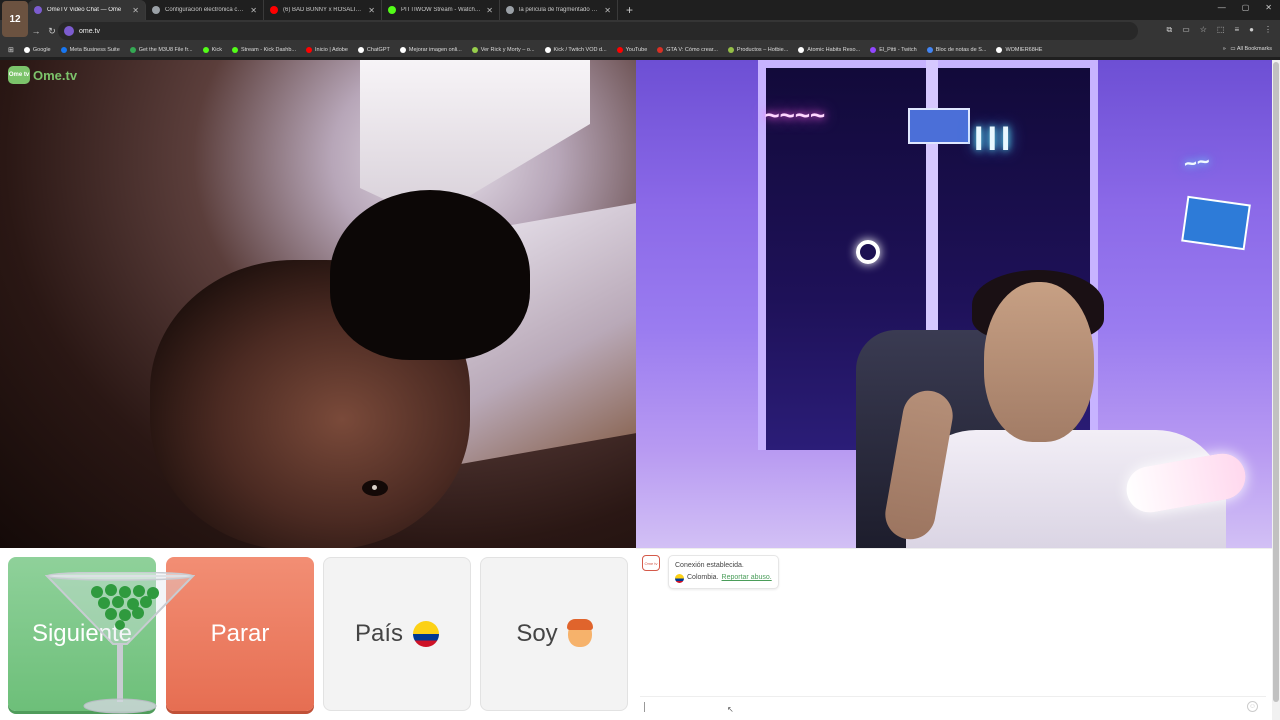  What do you see at coordinates (19, 75) in the screenshot?
I see `ometv-logo-icon: Ome tv` at bounding box center [19, 75].